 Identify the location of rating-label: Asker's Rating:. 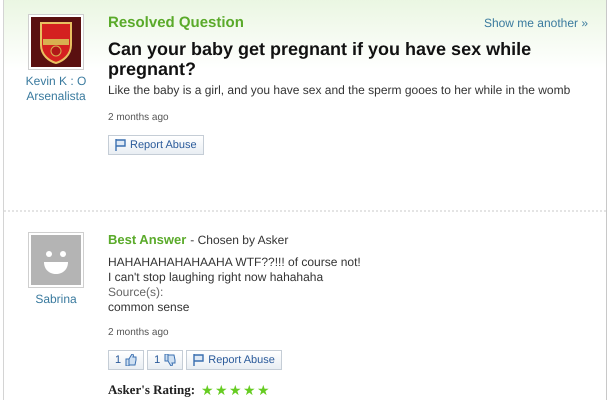
(152, 390).